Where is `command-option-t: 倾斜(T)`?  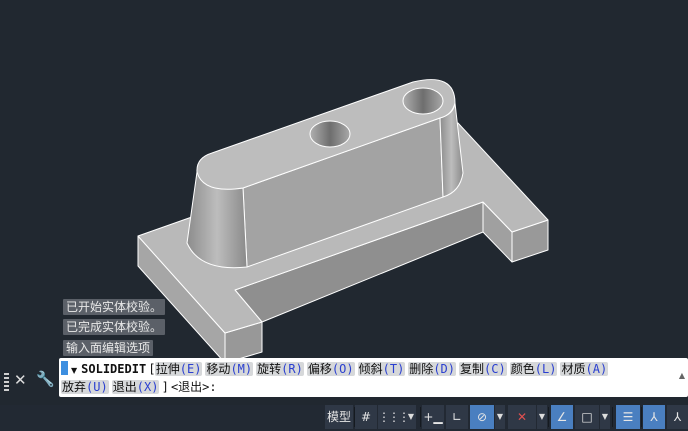
command-option-t: 倾斜(T) is located at coordinates (381, 369).